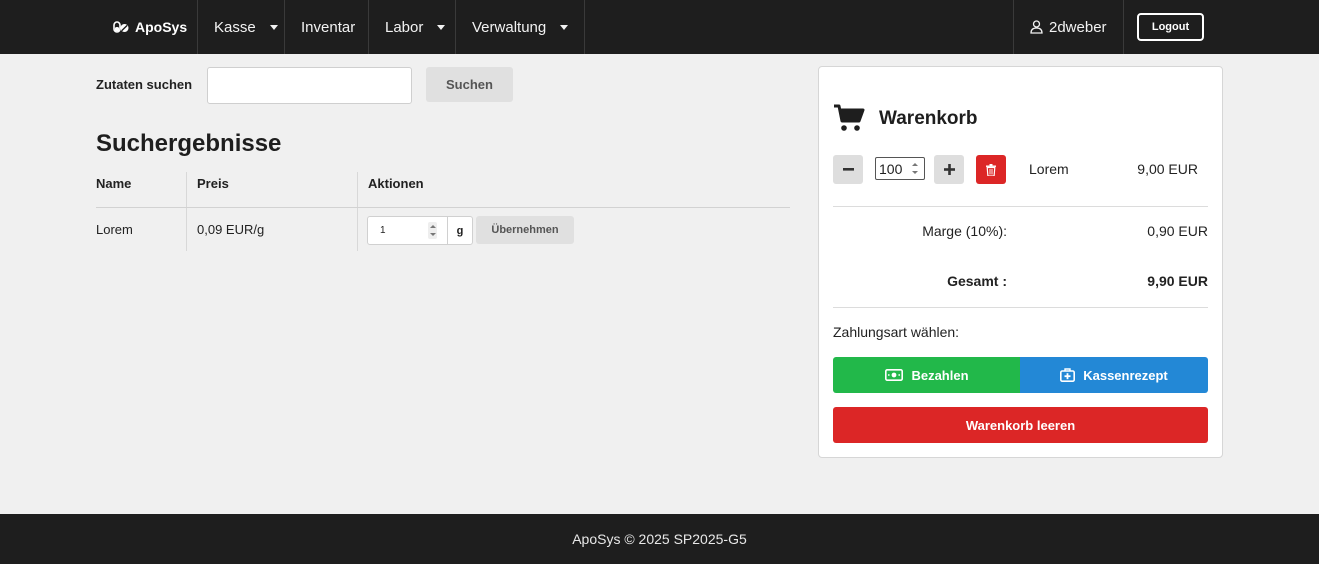  I want to click on user-menu: 2dweber, so click(1068, 27).